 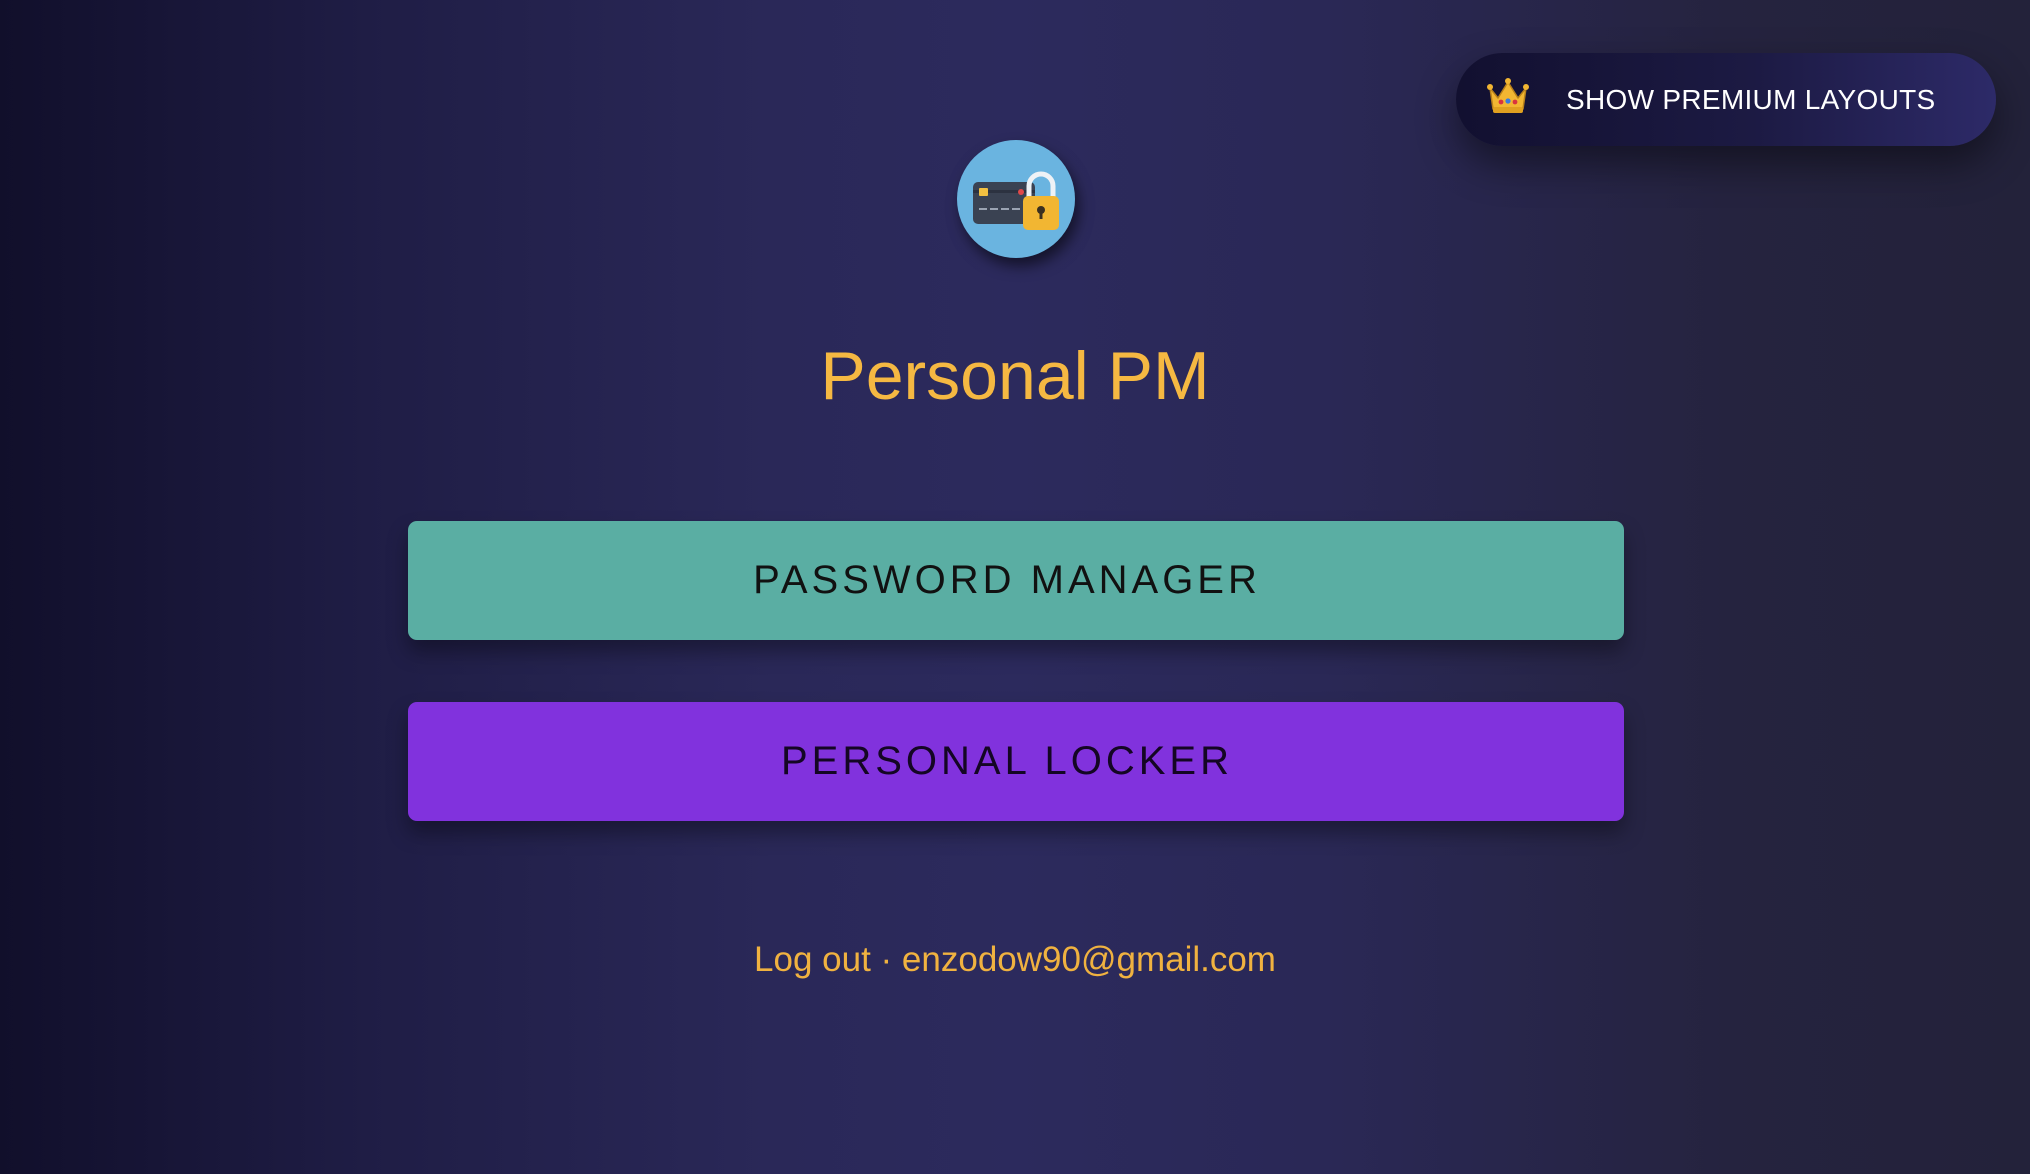 I want to click on app-title: Personal PM, so click(x=1015, y=376).